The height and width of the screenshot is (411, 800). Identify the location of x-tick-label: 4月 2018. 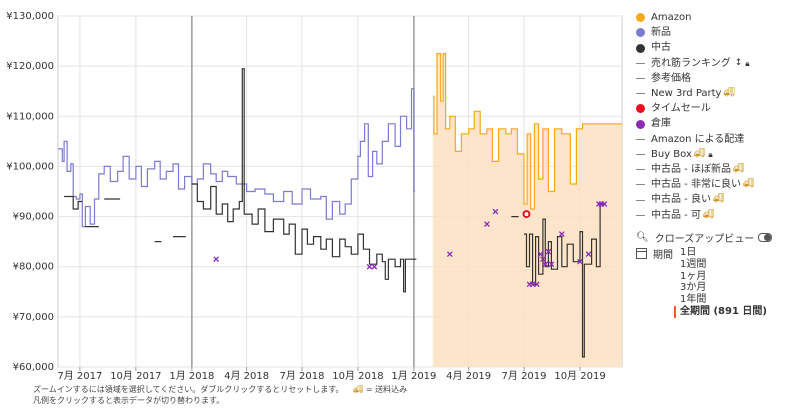
(246, 376).